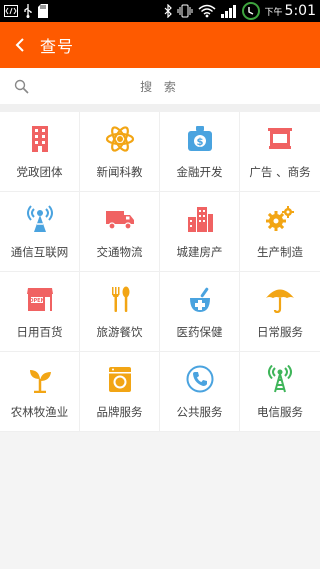 The height and width of the screenshot is (569, 320). What do you see at coordinates (200, 219) in the screenshot?
I see `city-icon` at bounding box center [200, 219].